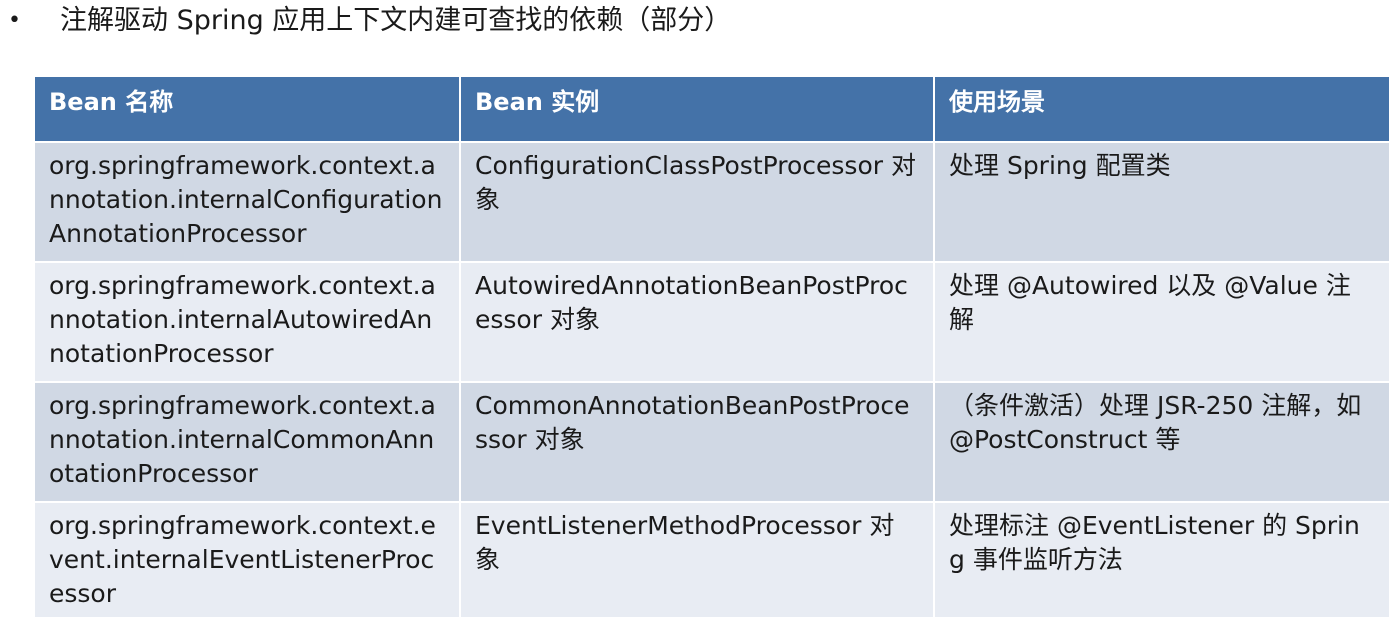 The width and height of the screenshot is (1389, 625). I want to click on cell-usage: （条件激活）处理 JSR-250 注解，如 @PostConstruct 等, so click(1161, 442).